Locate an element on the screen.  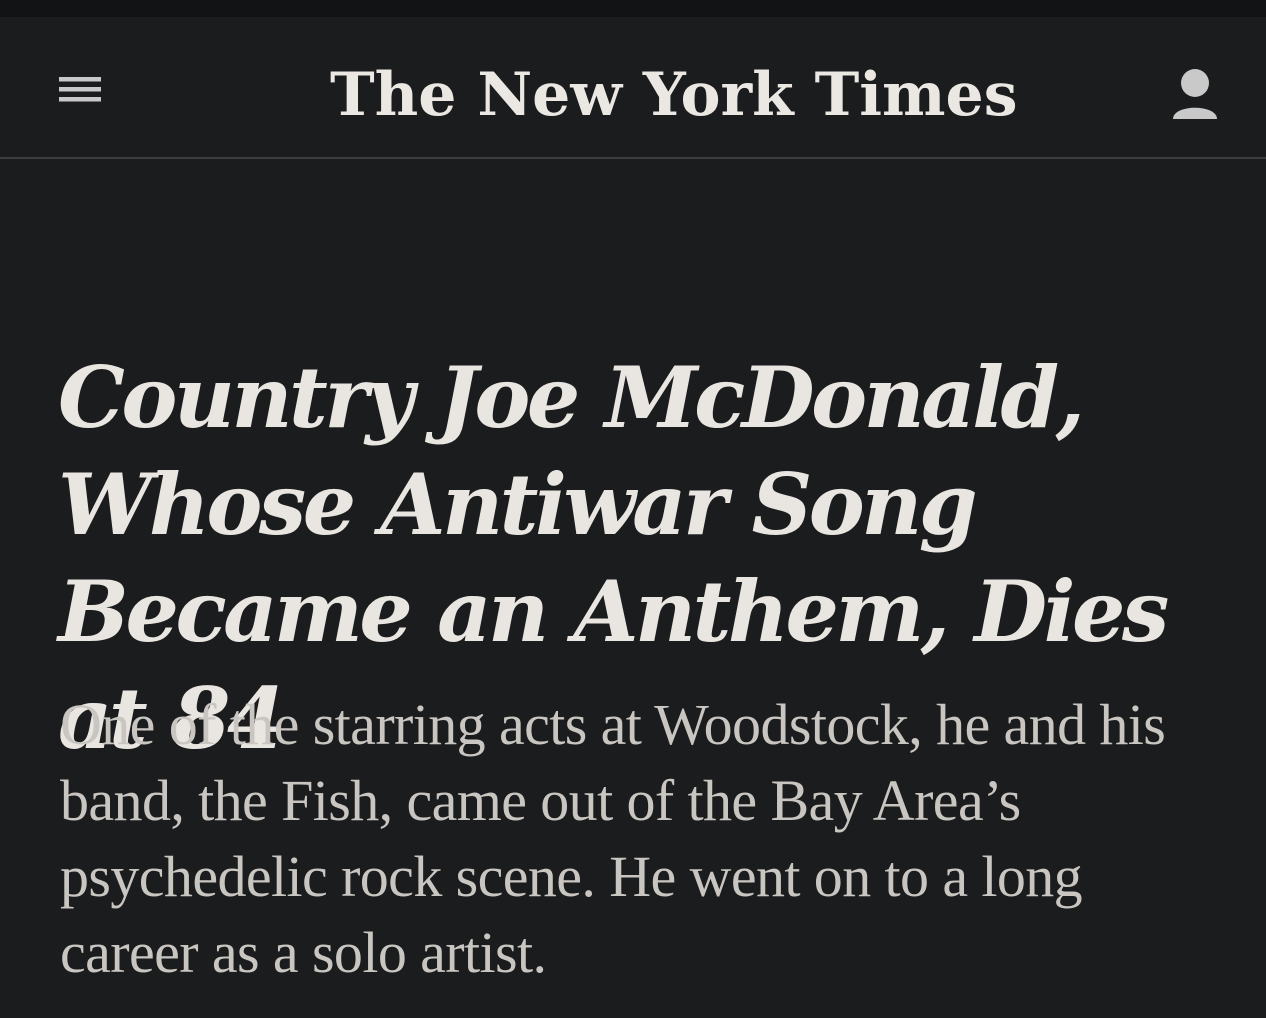
menu-button is located at coordinates (81, 91).